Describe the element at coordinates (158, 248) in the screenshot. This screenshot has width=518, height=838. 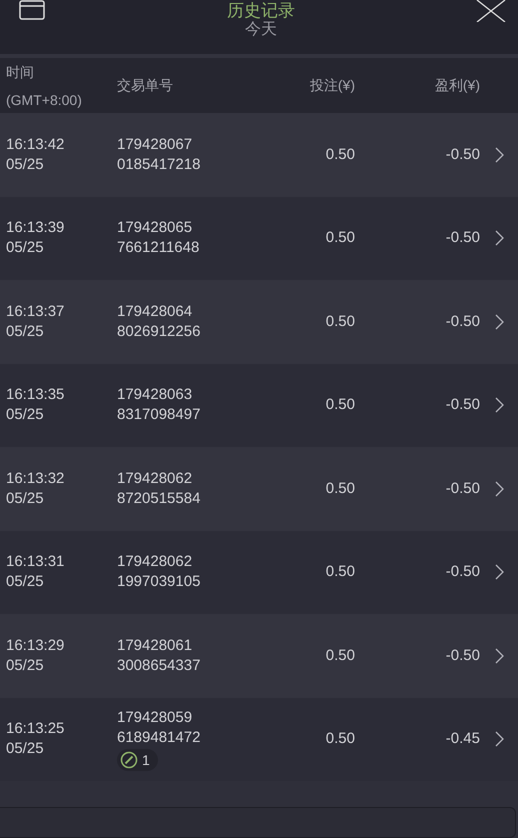
I see `order-number: 7661211648` at that location.